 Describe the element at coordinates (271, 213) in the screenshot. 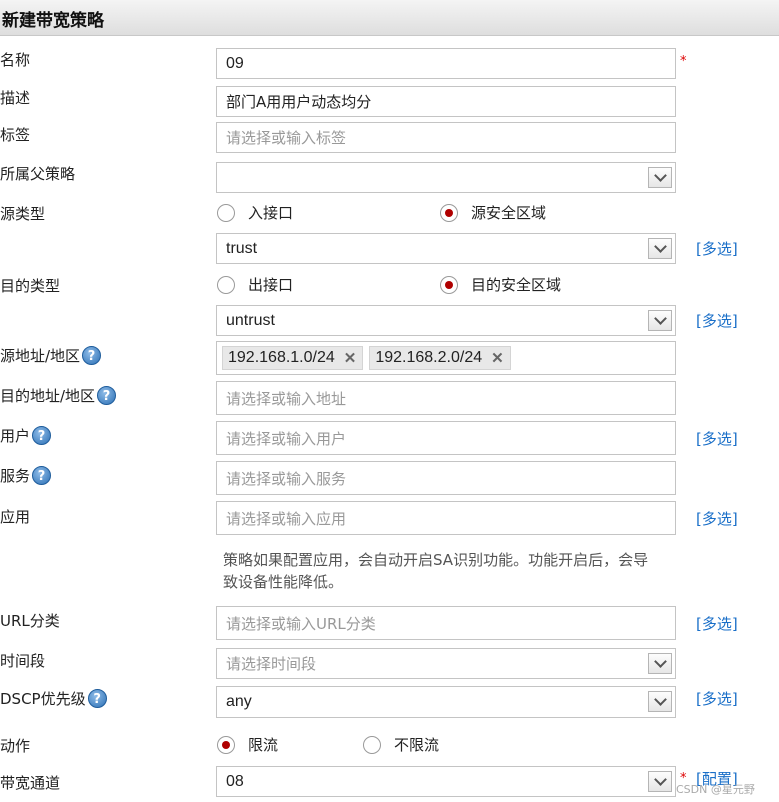

I see `radio-ingress-interface-label: 入接口` at that location.